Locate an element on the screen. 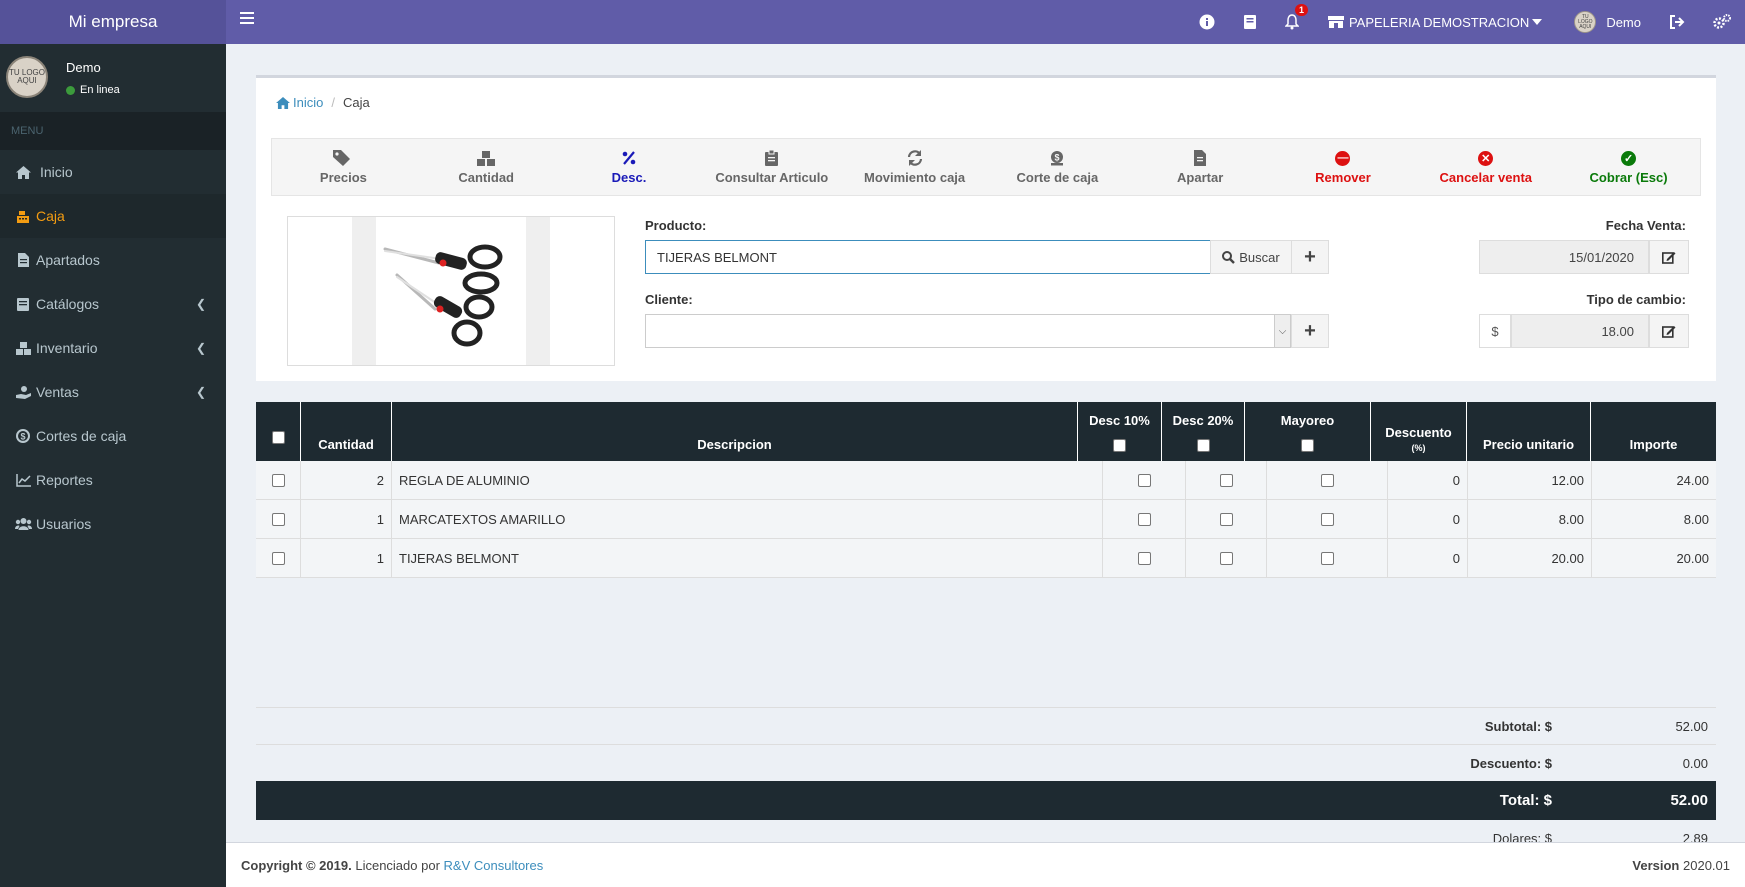 The width and height of the screenshot is (1745, 887). remover-button: — Remover is located at coordinates (1343, 167).